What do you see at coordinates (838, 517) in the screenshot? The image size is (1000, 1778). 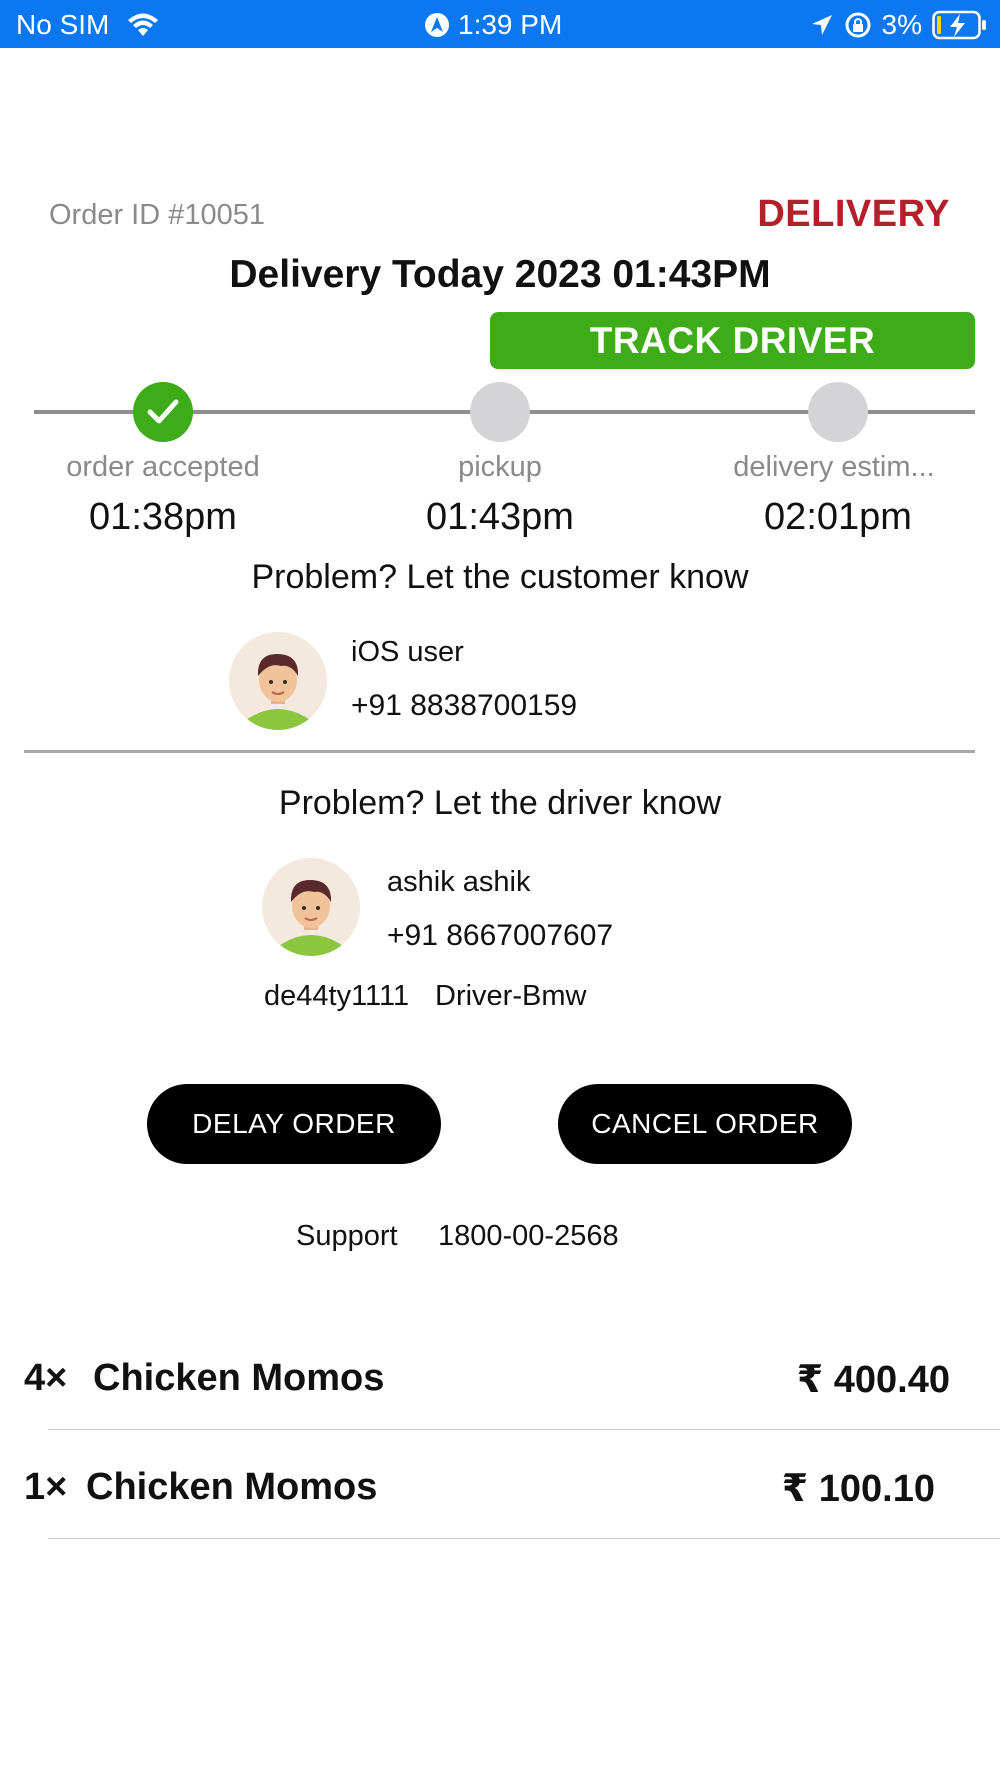 I see `step-time: 02:01pm` at bounding box center [838, 517].